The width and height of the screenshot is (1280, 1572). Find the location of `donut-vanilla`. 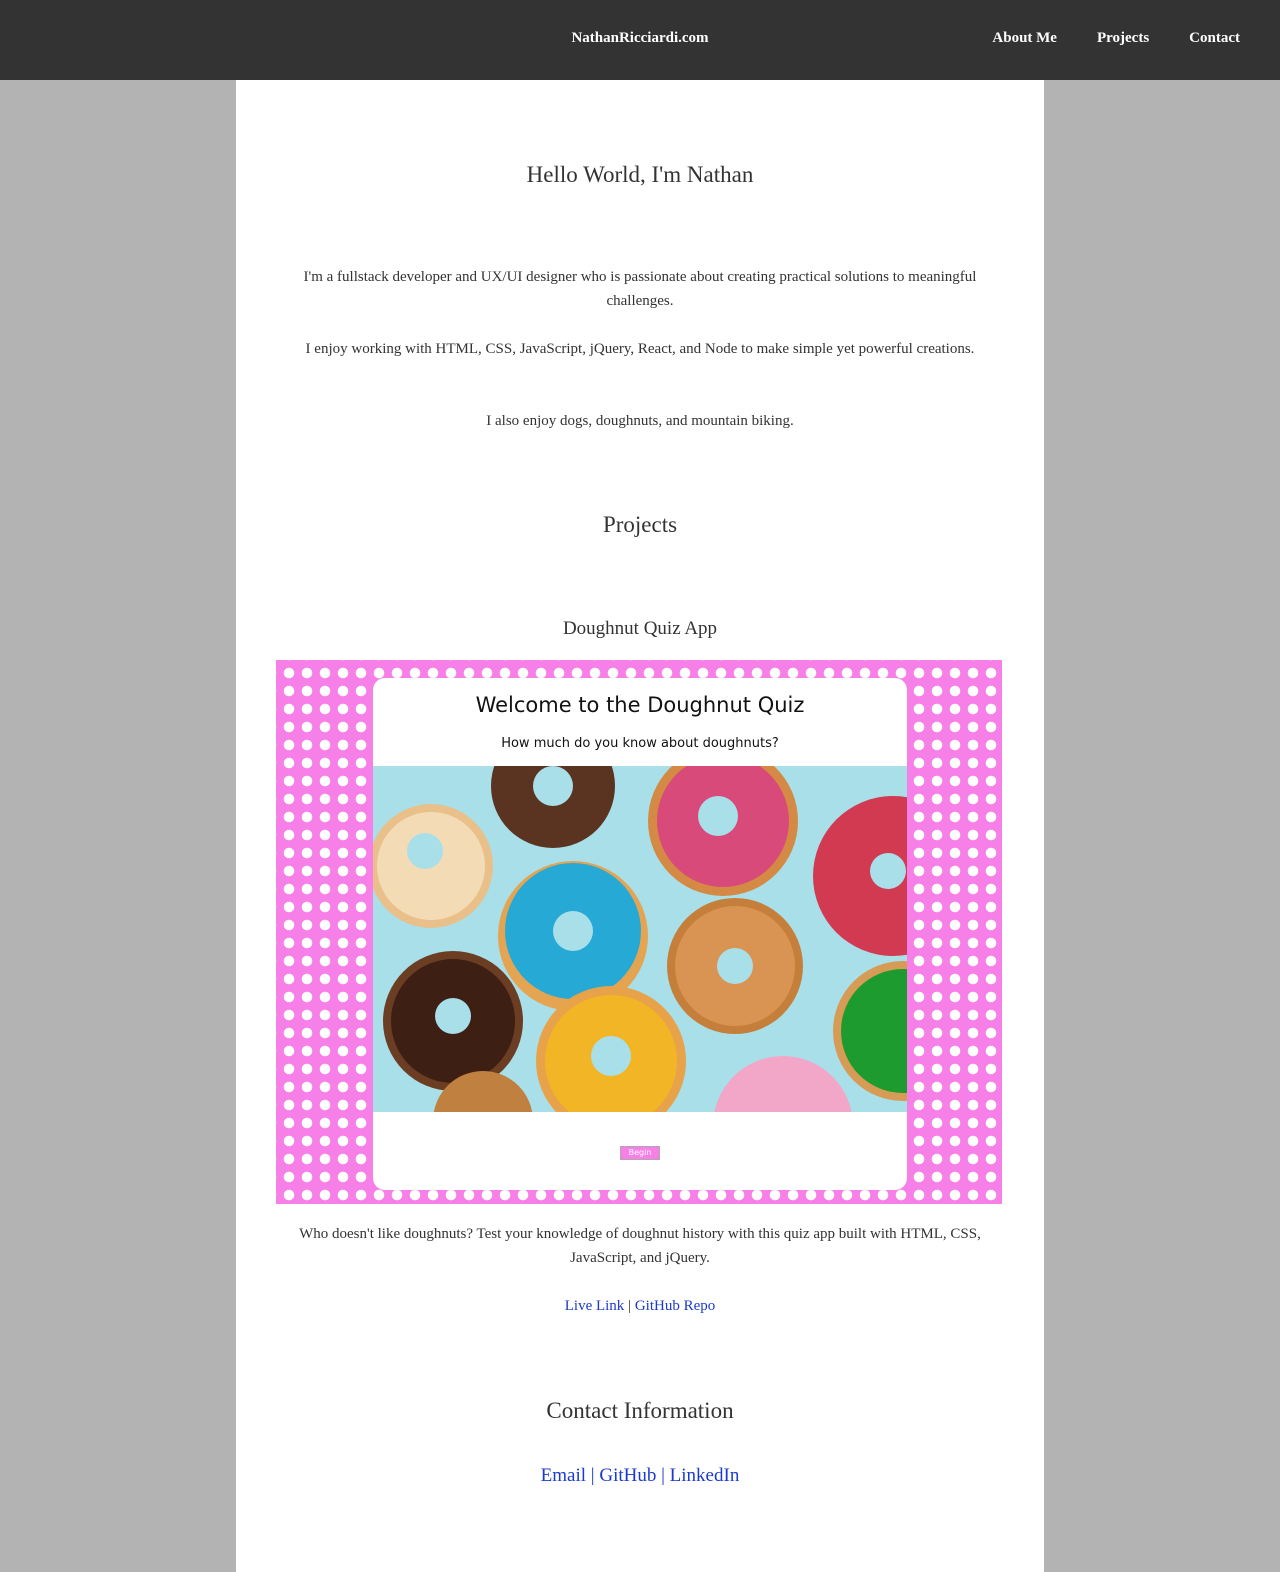

donut-vanilla is located at coordinates (433, 866).